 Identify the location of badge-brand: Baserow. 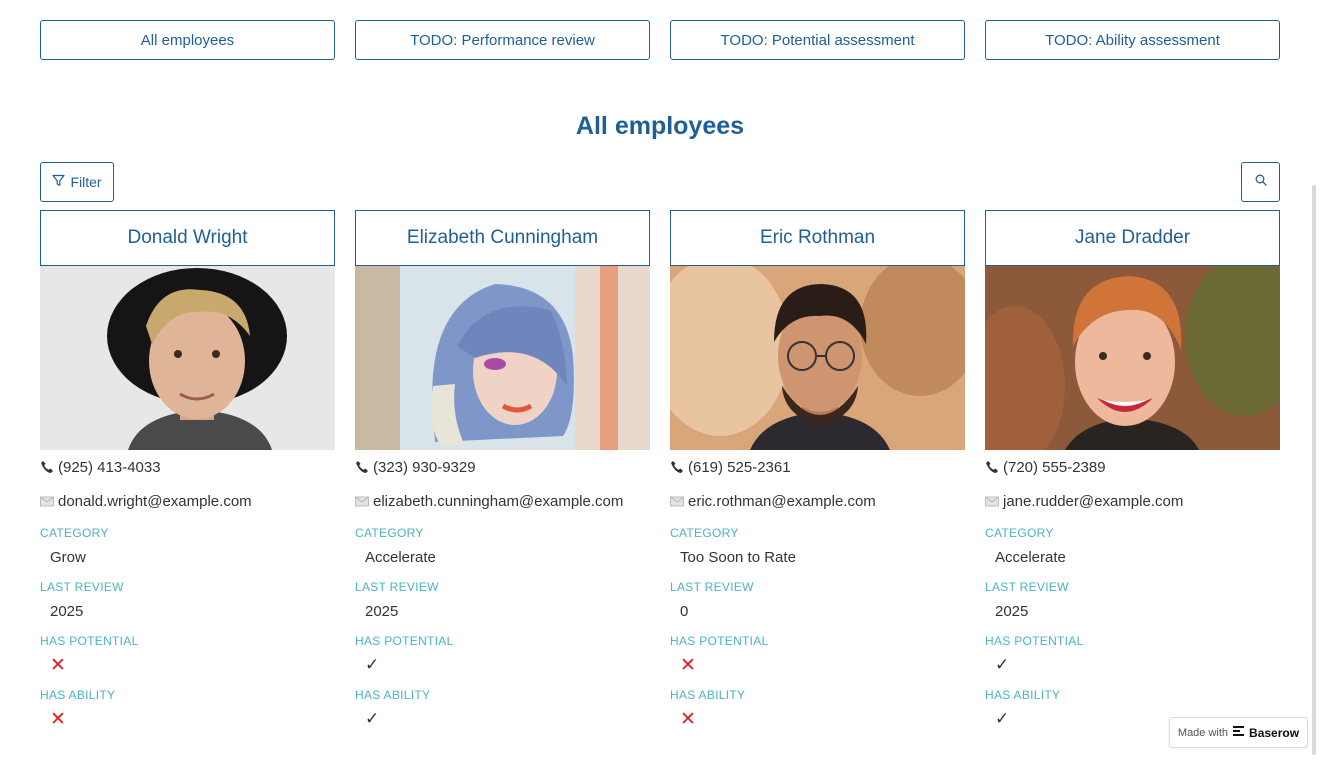
(1274, 732).